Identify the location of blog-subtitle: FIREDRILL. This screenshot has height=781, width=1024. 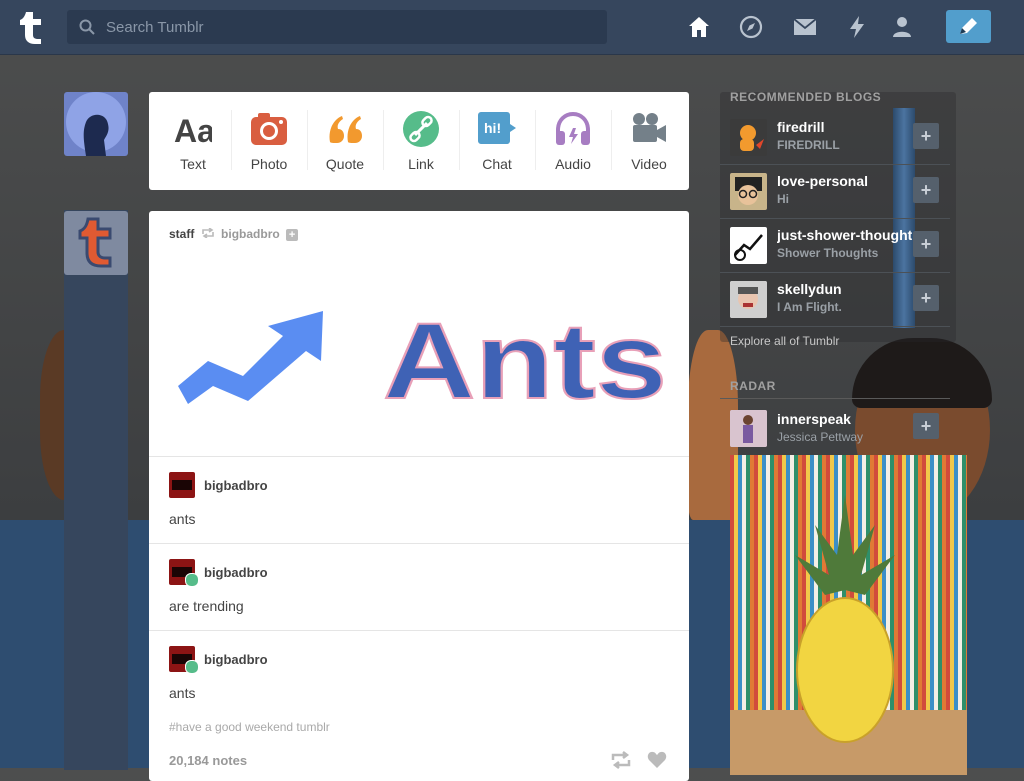
(808, 145).